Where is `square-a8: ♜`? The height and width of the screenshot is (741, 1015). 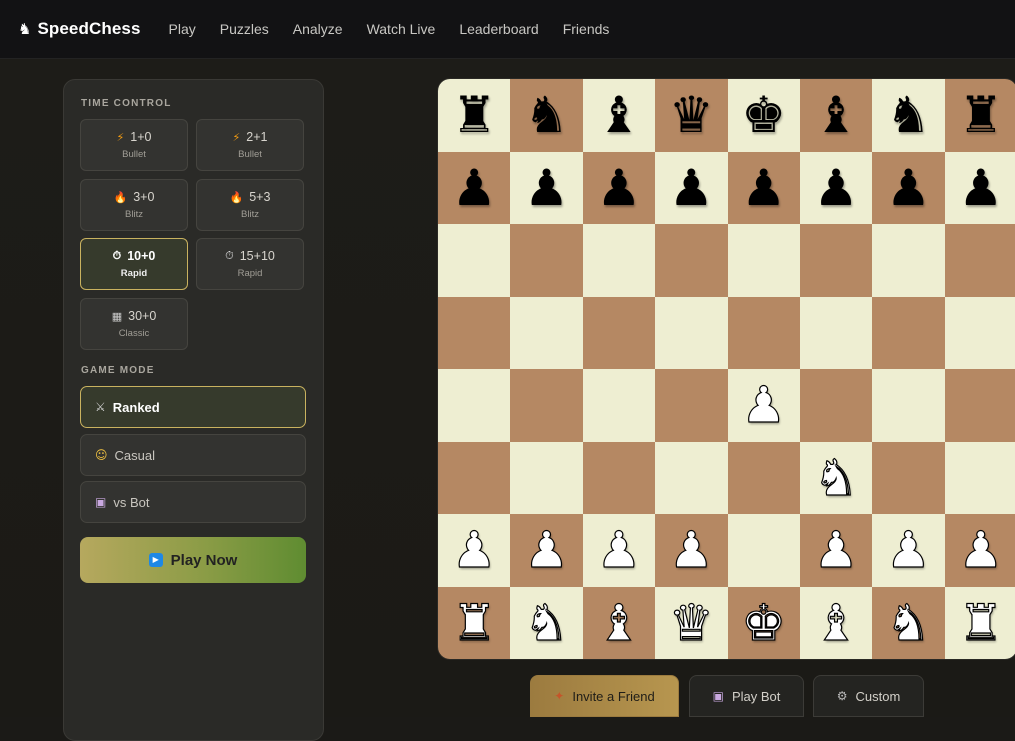 square-a8: ♜ is located at coordinates (474, 115).